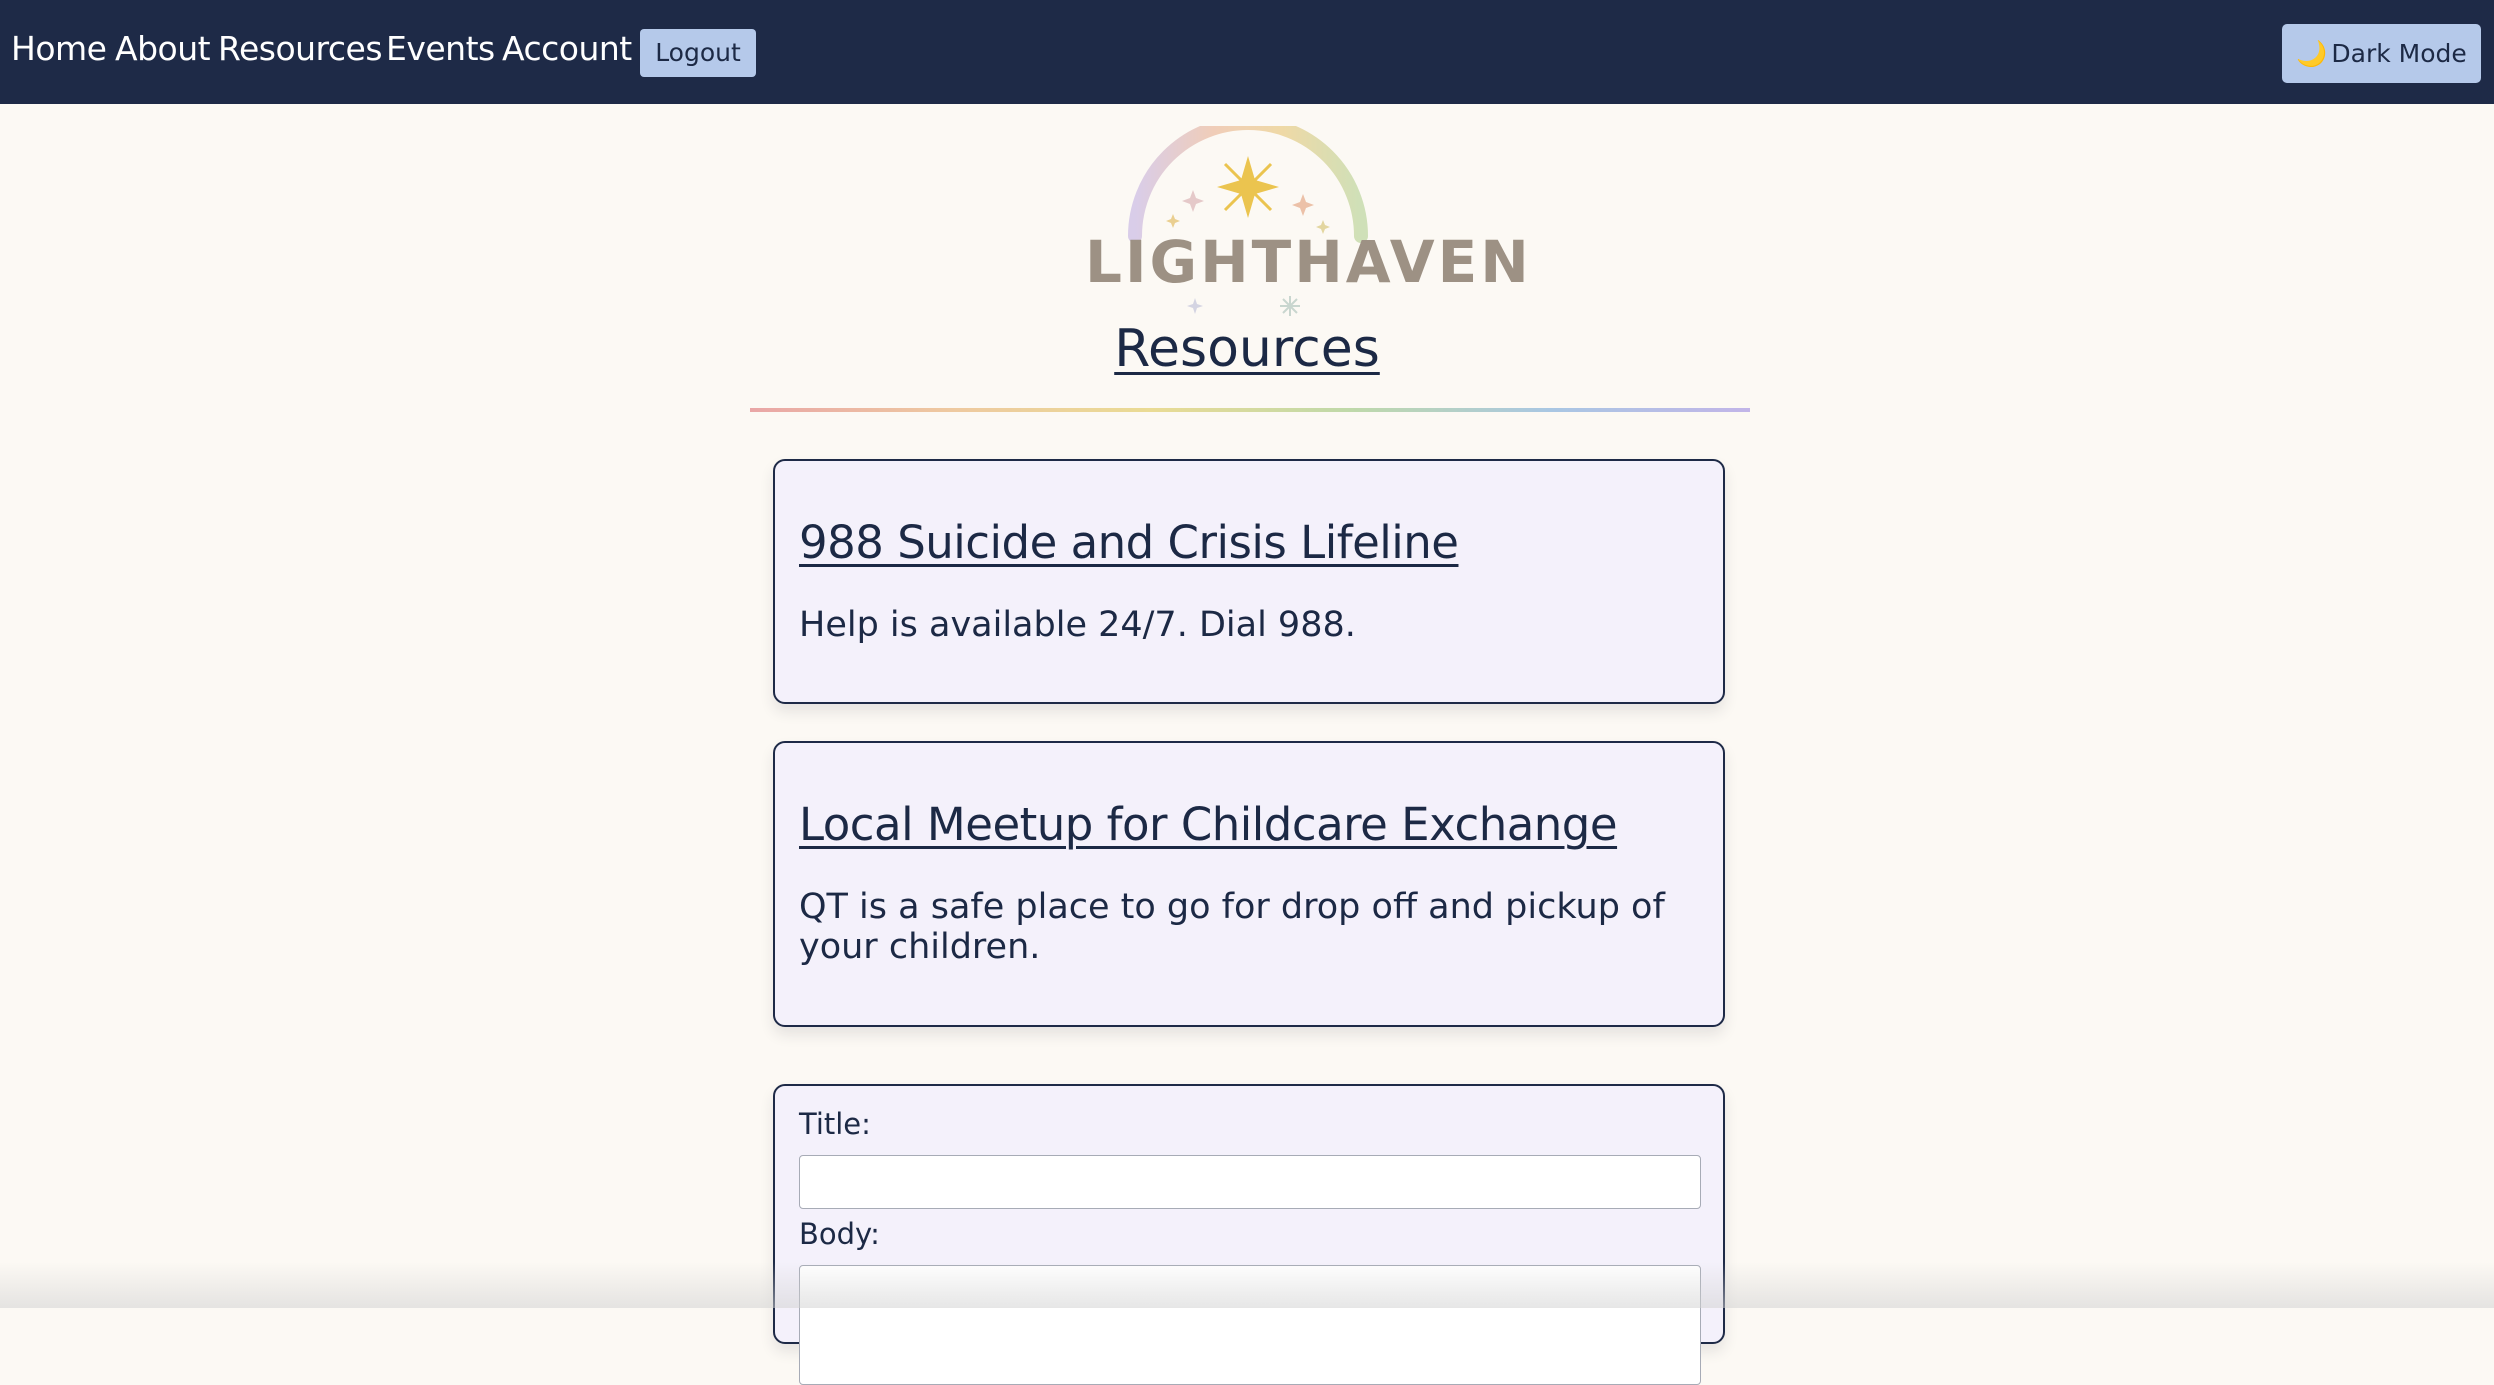  What do you see at coordinates (1247, 349) in the screenshot?
I see `page-title: Resources` at bounding box center [1247, 349].